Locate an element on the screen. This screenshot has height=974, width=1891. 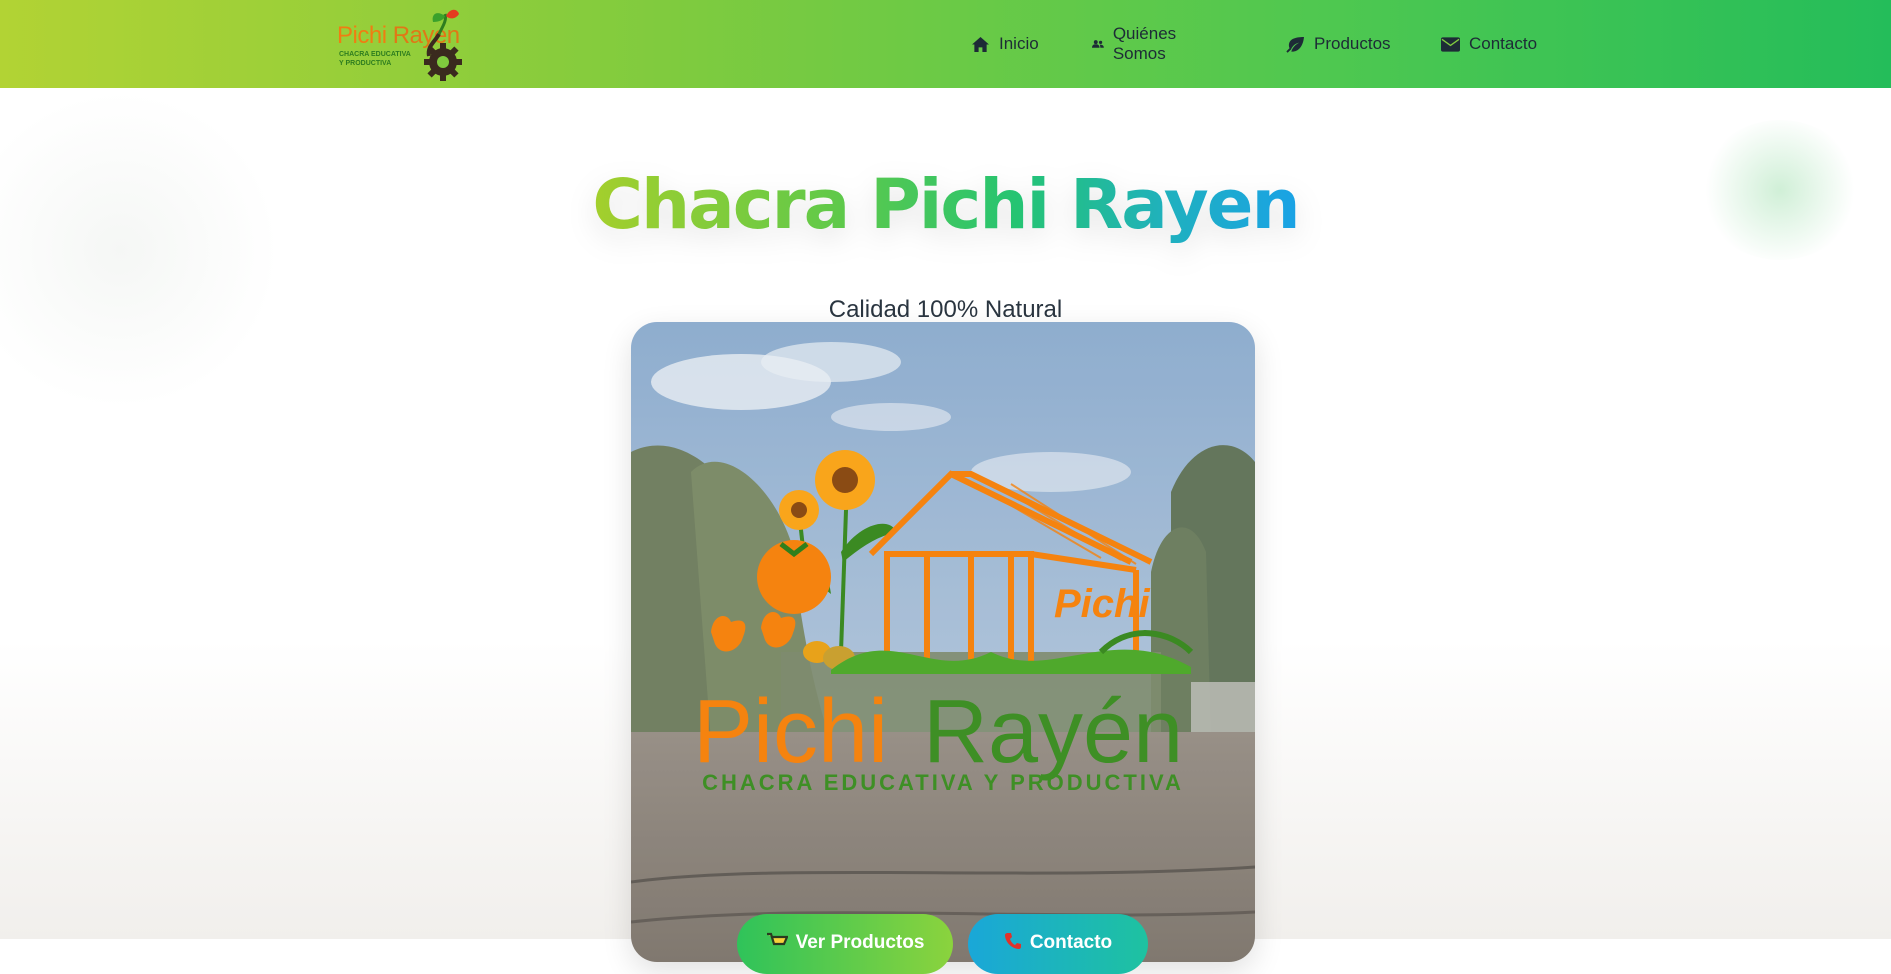
contact-button: Contacto is located at coordinates (1058, 944).